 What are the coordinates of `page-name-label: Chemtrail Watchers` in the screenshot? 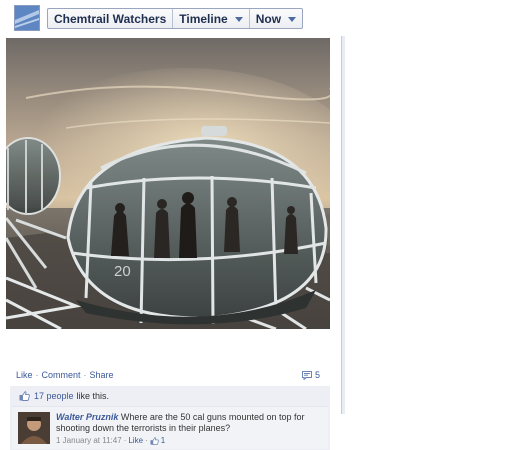 It's located at (110, 18).